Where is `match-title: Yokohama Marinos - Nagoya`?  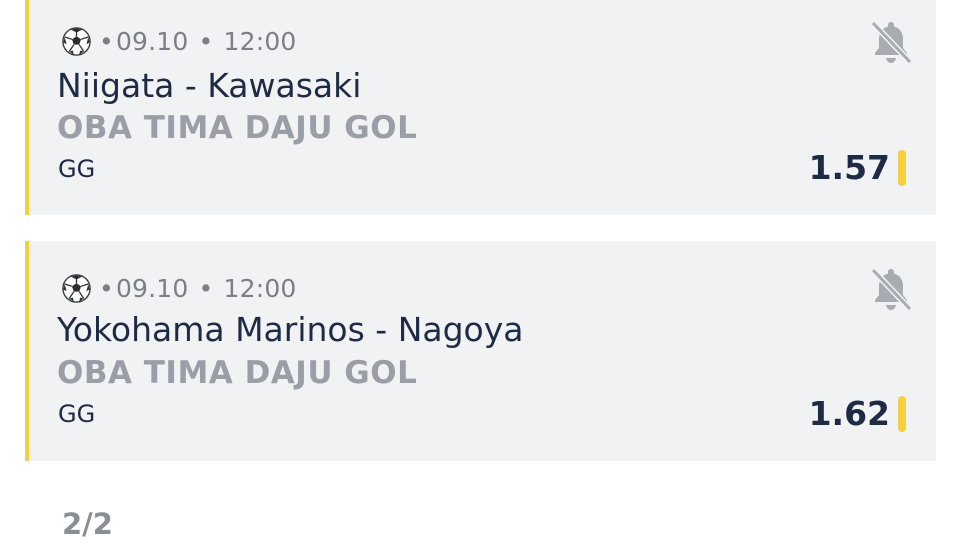
match-title: Yokohama Marinos - Nagoya is located at coordinates (290, 329).